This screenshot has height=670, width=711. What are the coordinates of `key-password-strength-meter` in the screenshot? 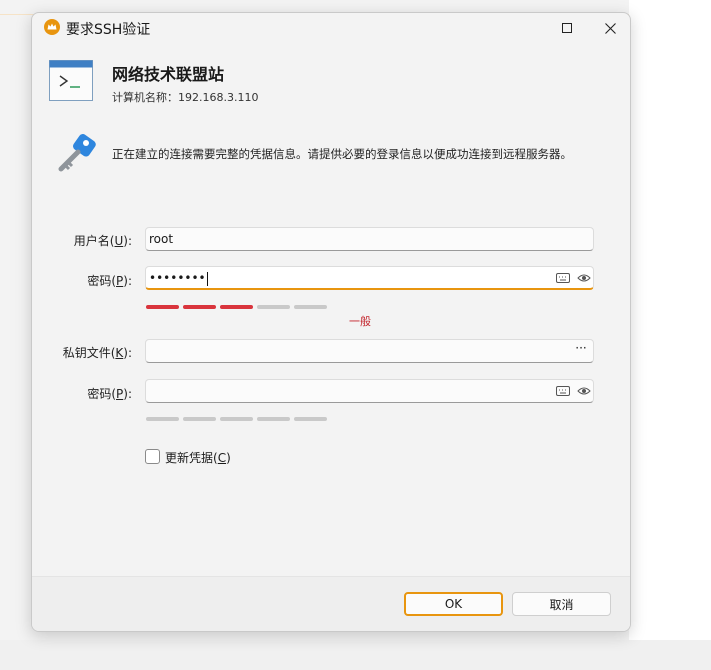 It's located at (236, 419).